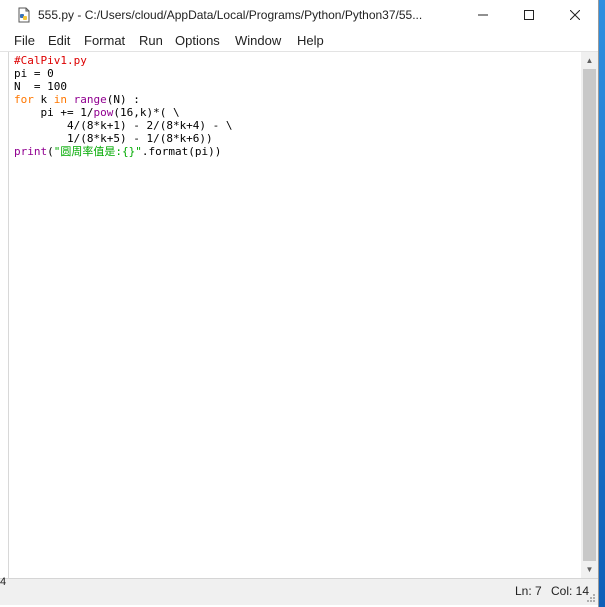 This screenshot has width=605, height=607. What do you see at coordinates (113, 138) in the screenshot?
I see `code-line-7: 1/(8*k+5) - 1/(8*k+6))` at bounding box center [113, 138].